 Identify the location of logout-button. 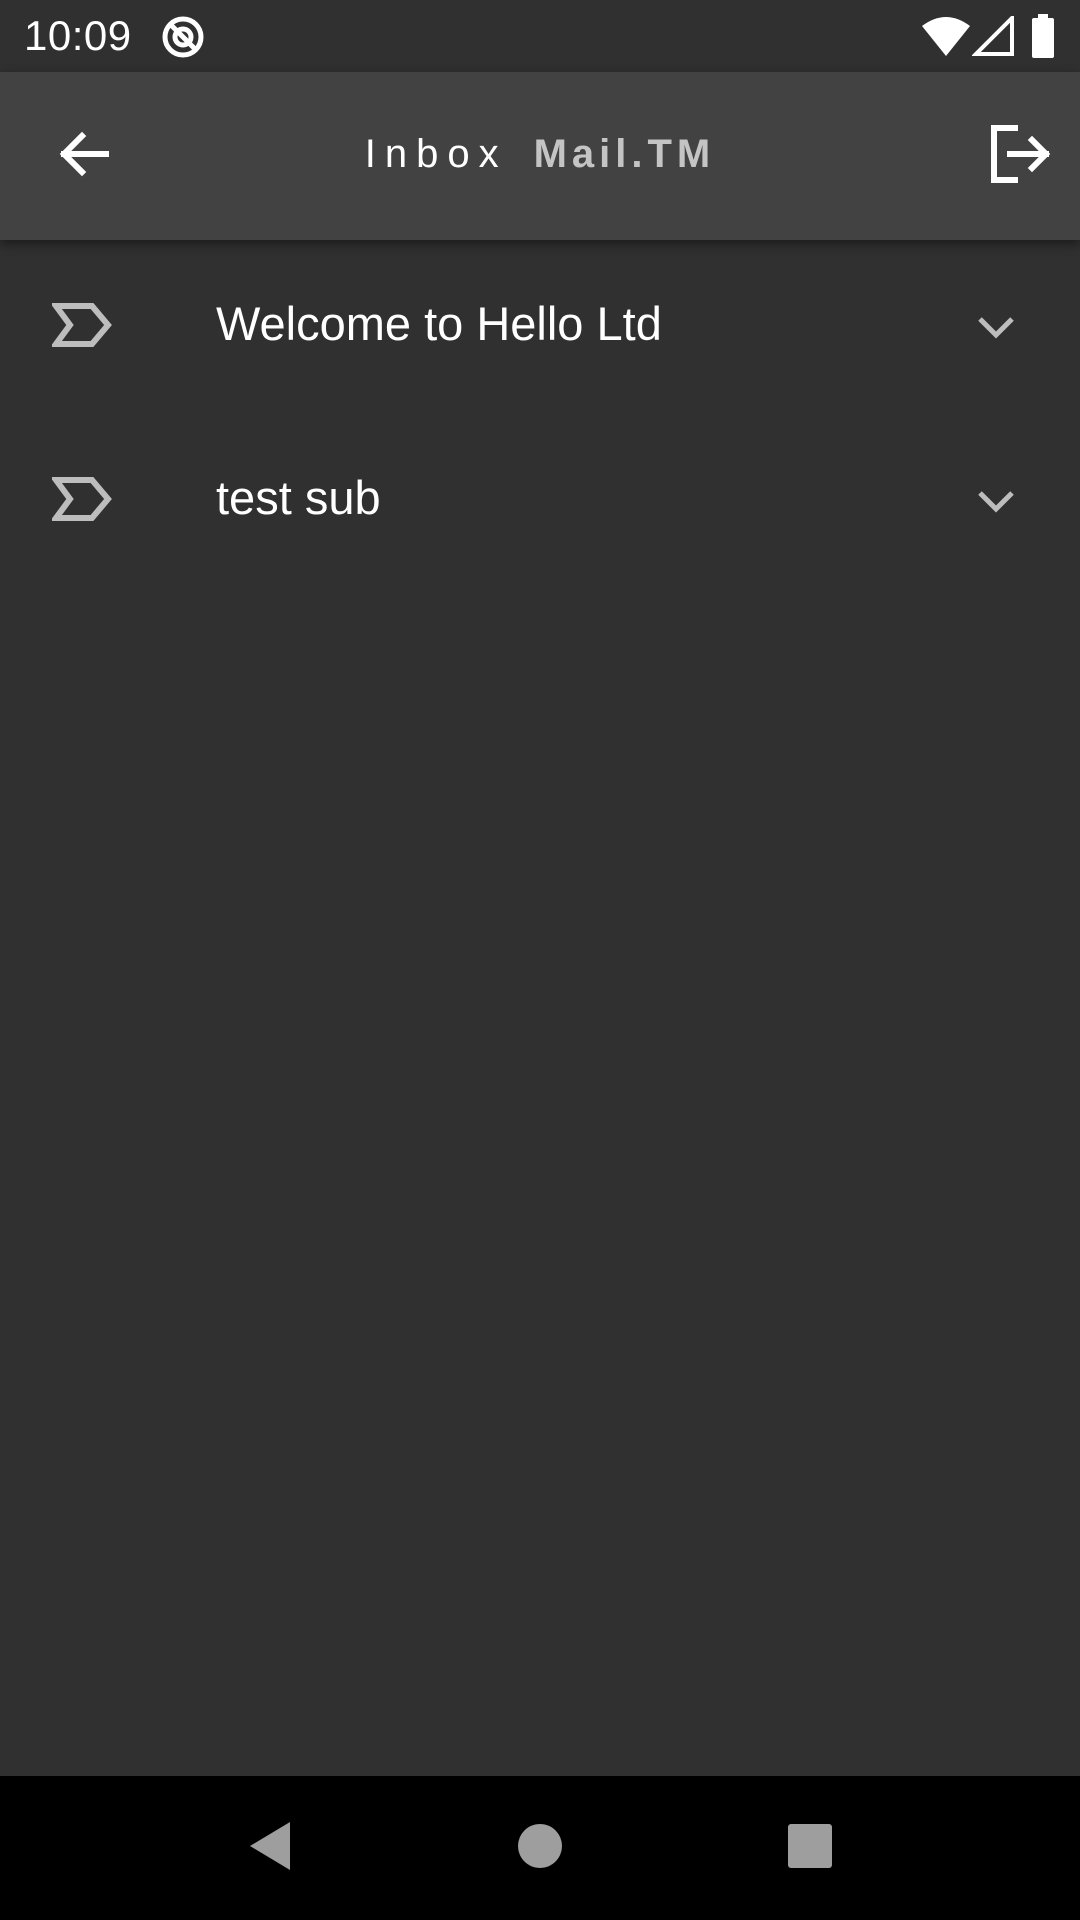
(1020, 156).